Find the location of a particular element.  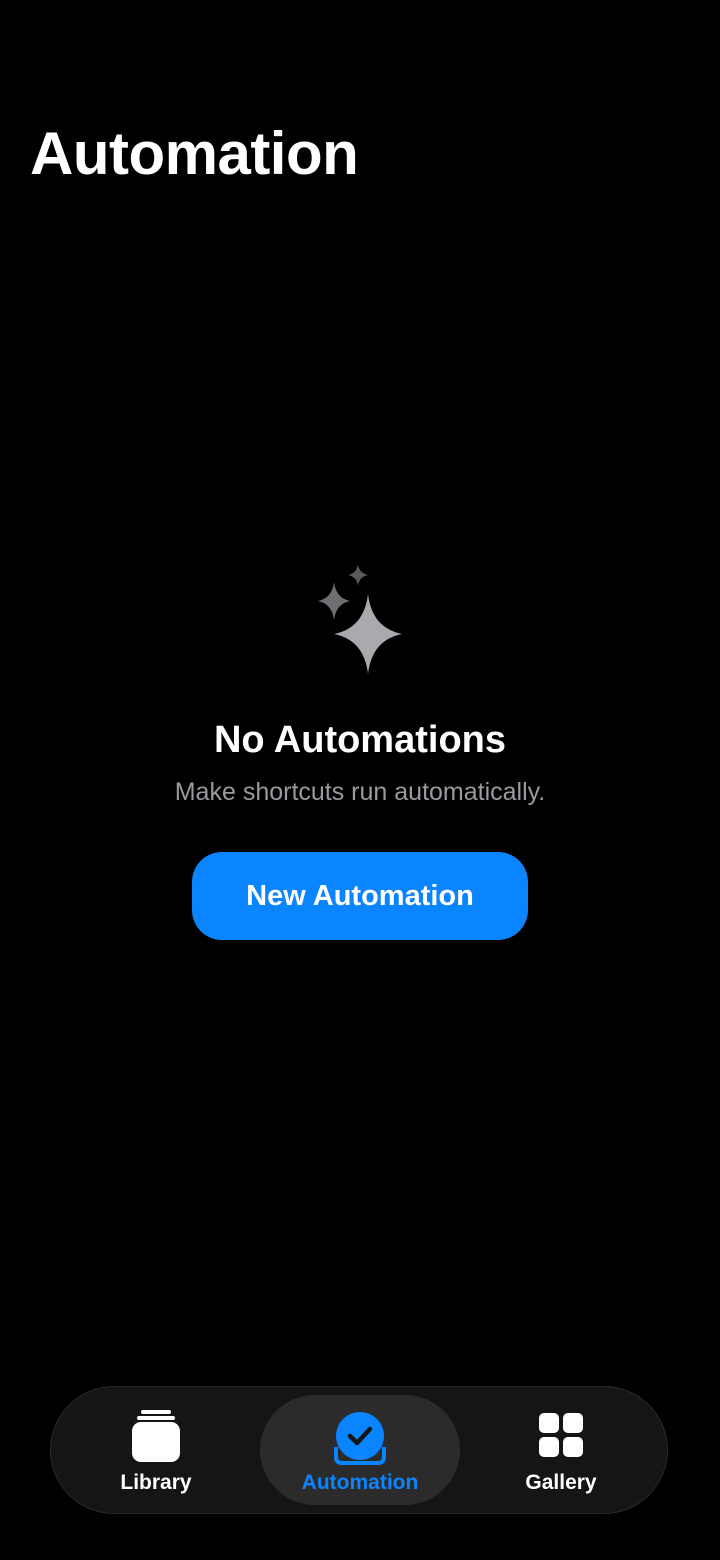

tab-label-gallery: Gallery is located at coordinates (561, 1482).